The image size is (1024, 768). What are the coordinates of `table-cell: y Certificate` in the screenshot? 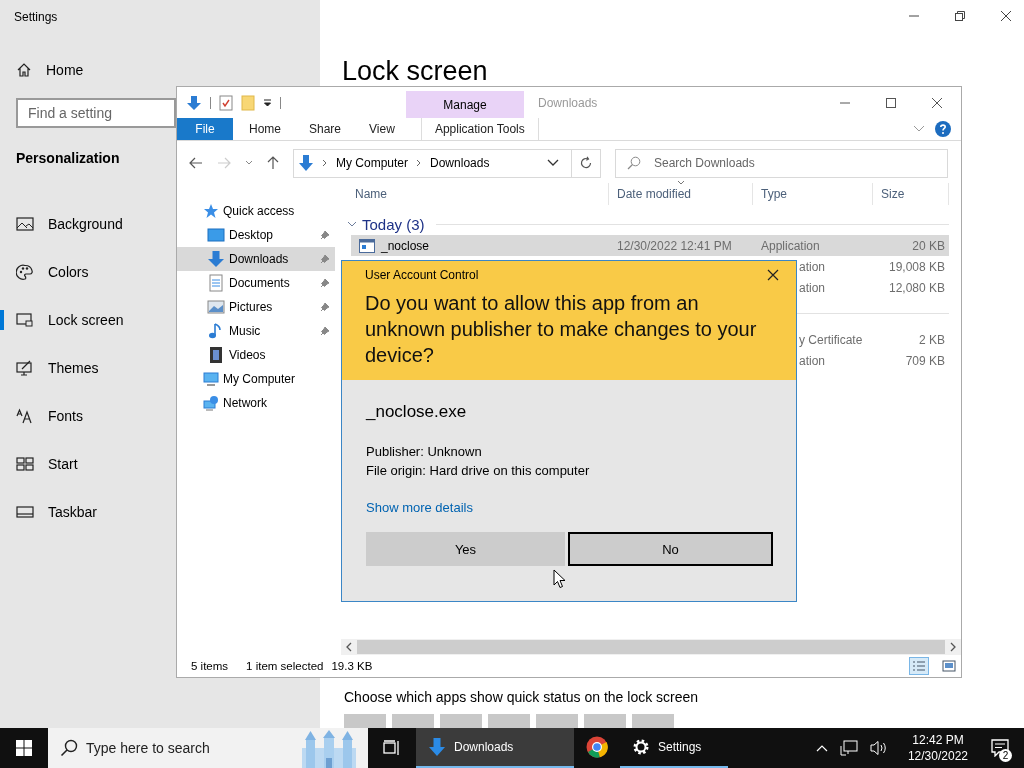 It's located at (831, 339).